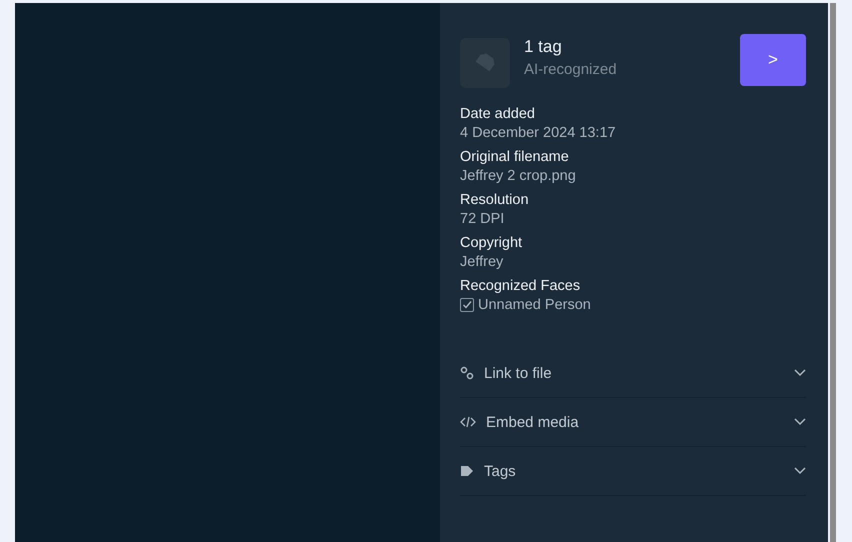  I want to click on detail-label: Original filename, so click(515, 157).